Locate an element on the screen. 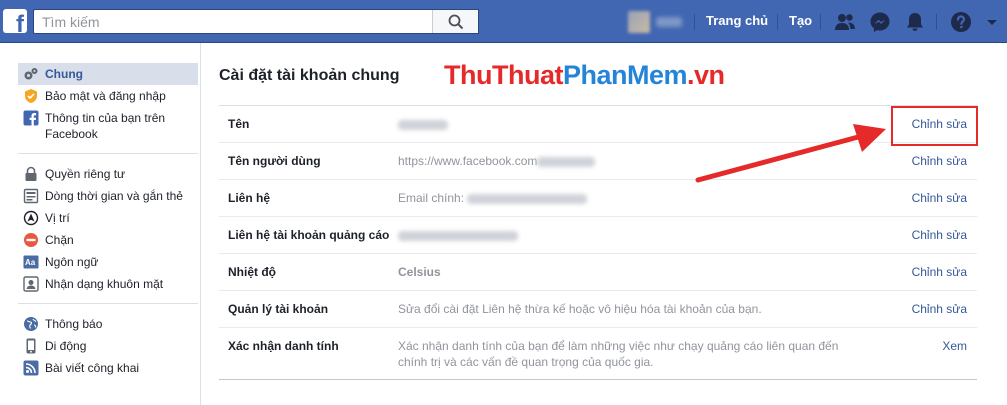  search-box is located at coordinates (256, 21).